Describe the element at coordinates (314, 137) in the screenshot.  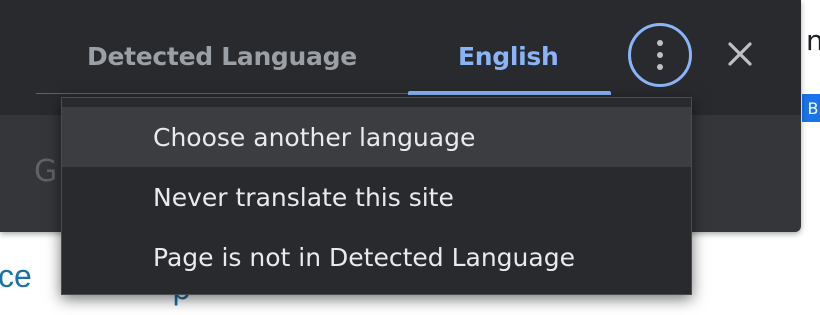
I see `menu-item-label: Choose another language` at that location.